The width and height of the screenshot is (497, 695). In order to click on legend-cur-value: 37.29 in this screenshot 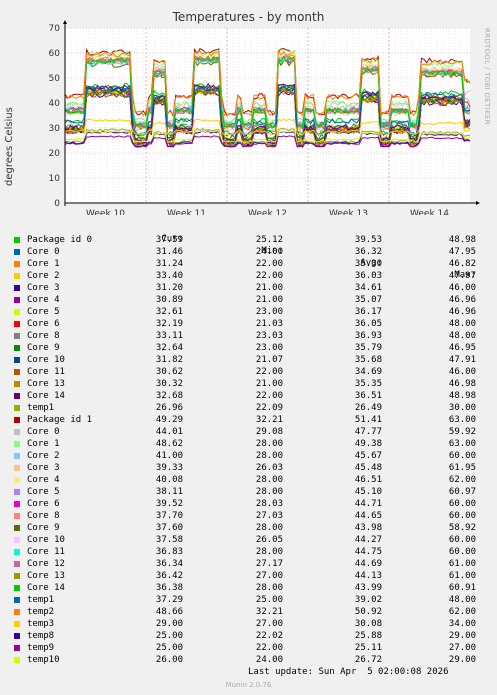, I will do `click(169, 600)`.